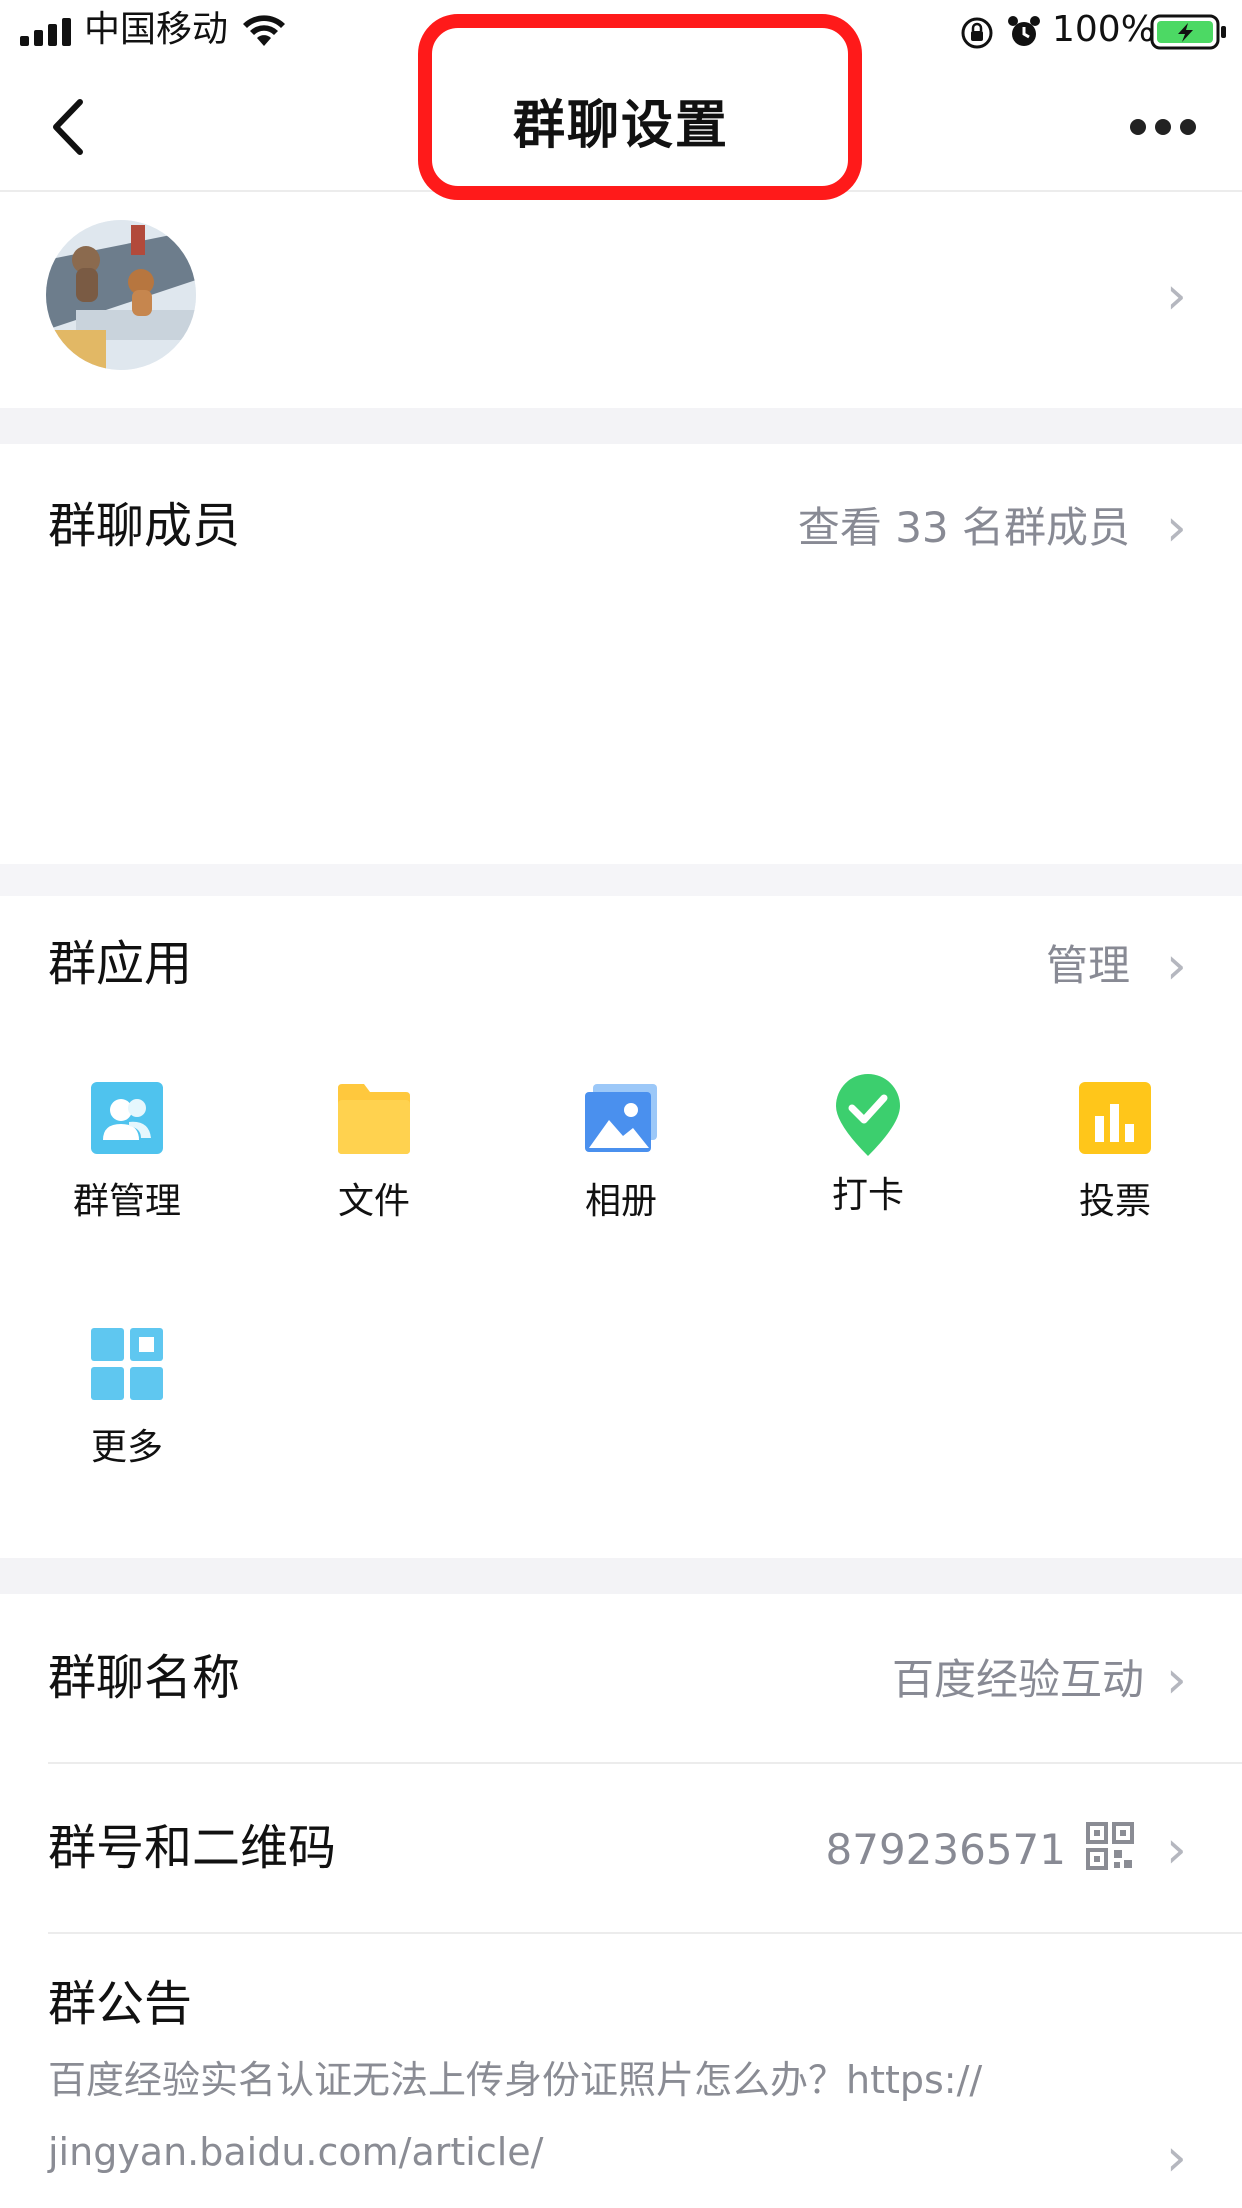  Describe the element at coordinates (621, 1118) in the screenshot. I see `photo-album-icon` at that location.